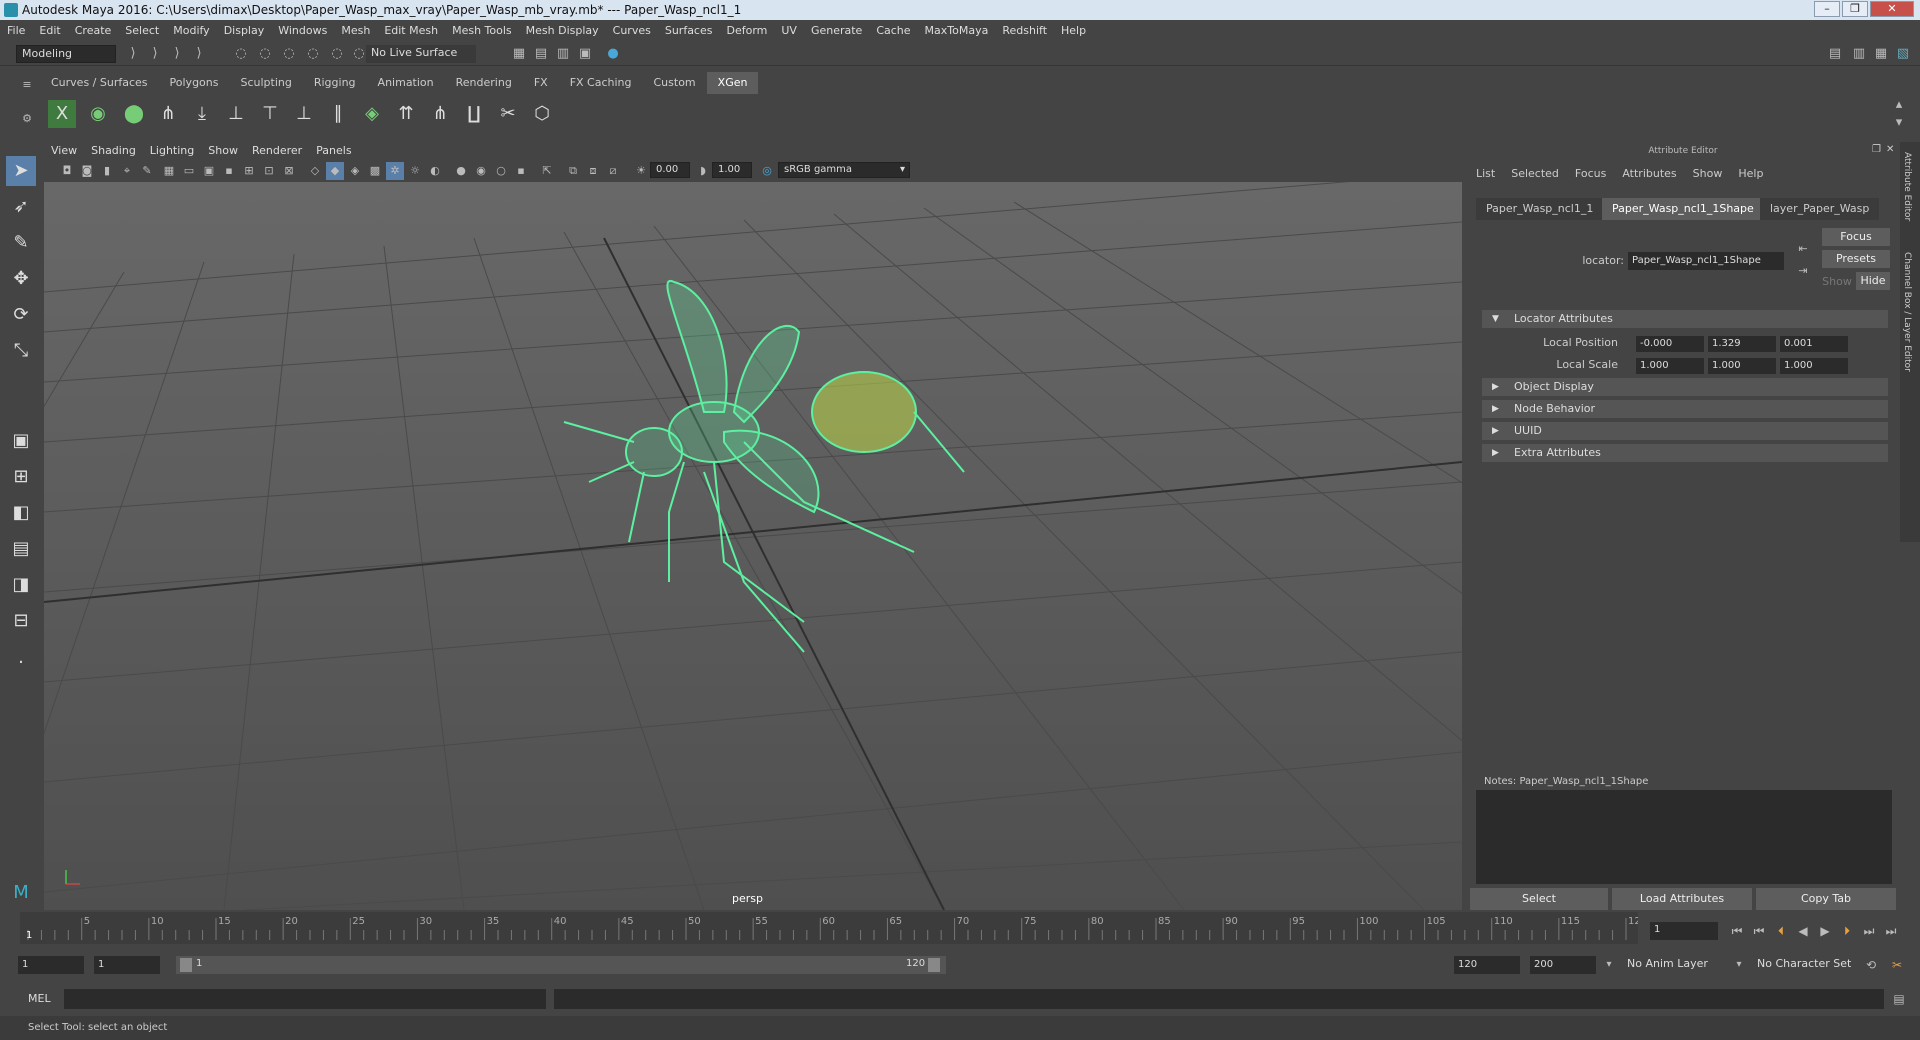 The image size is (1920, 1040). I want to click on menu-help: Help, so click(1073, 31).